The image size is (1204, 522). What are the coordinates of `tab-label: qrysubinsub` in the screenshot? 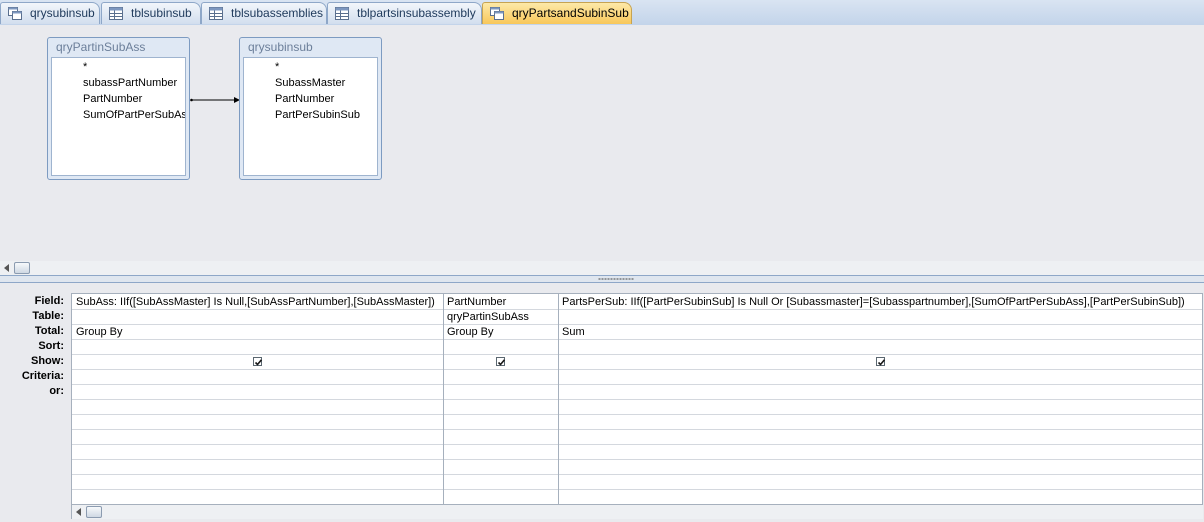 It's located at (62, 13).